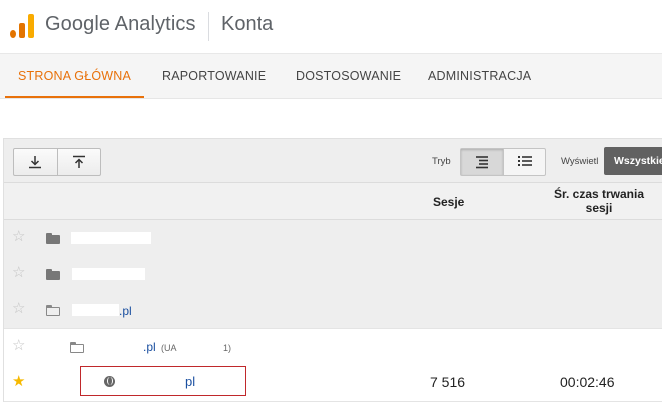  I want to click on star-filled-icon: ★, so click(20, 382).